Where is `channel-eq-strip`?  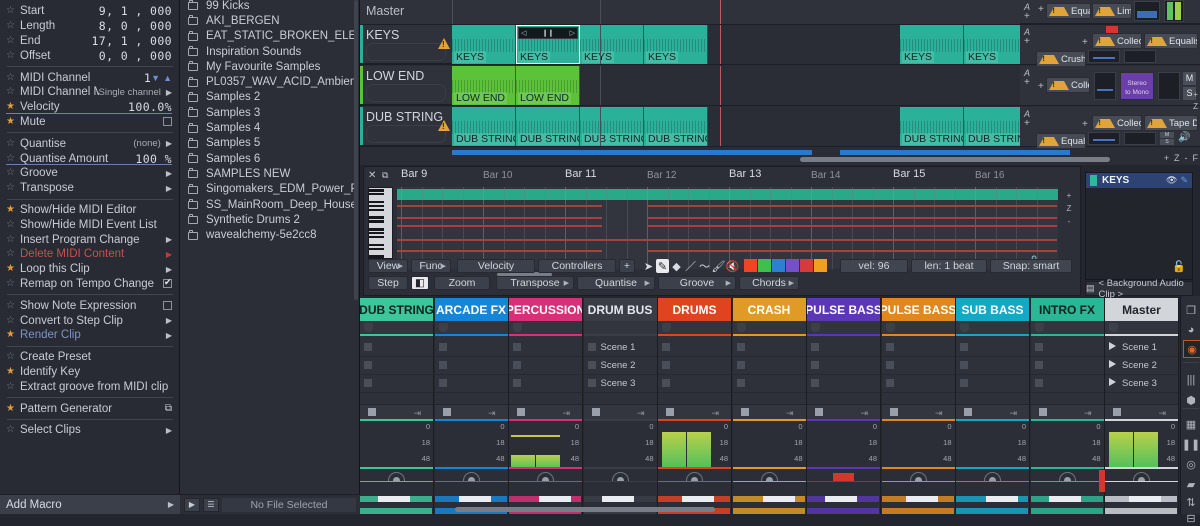 channel-eq-strip is located at coordinates (1067, 497).